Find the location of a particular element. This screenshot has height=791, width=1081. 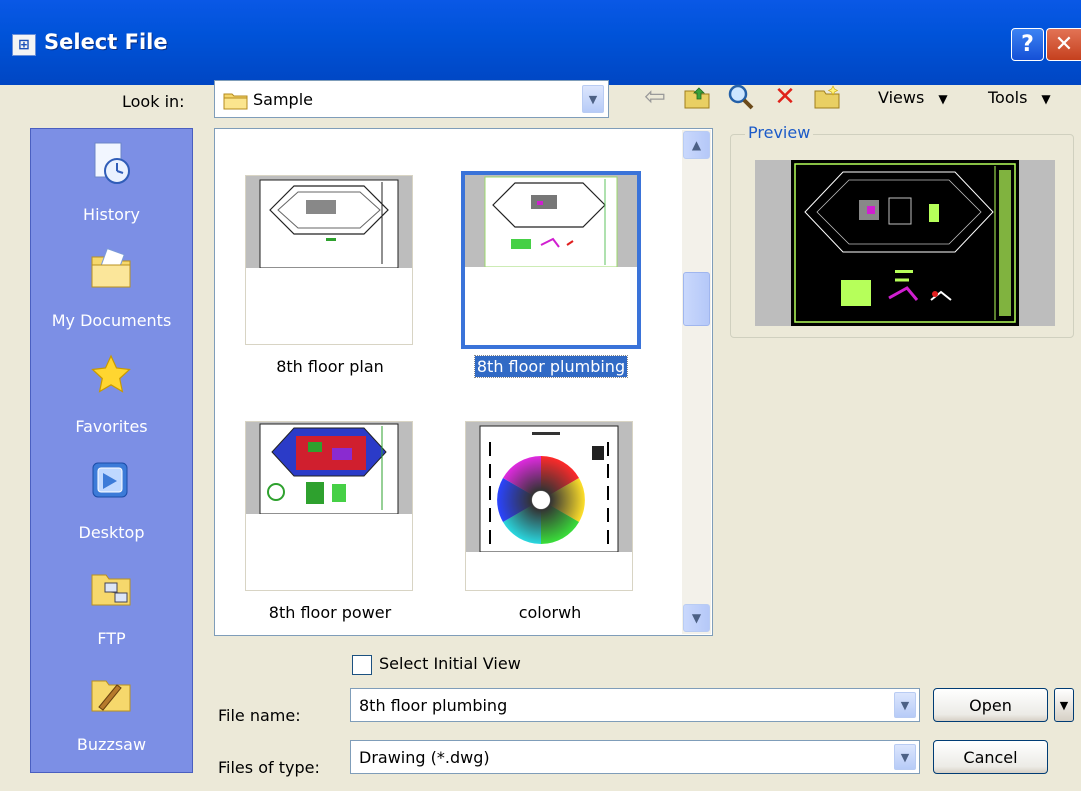

help-button: ? is located at coordinates (1027, 44).